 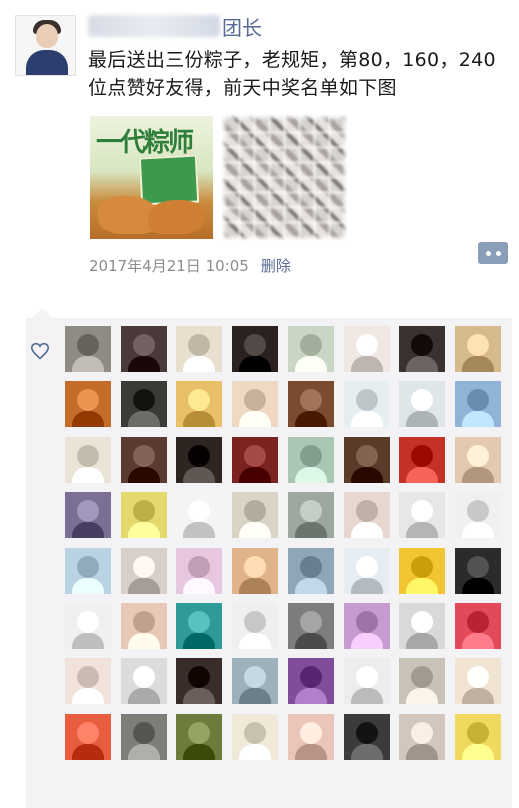 What do you see at coordinates (42, 313) in the screenshot?
I see `likes-panel-arrow` at bounding box center [42, 313].